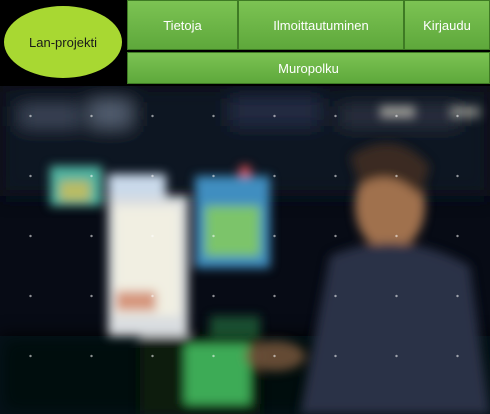 This screenshot has height=414, width=490. I want to click on nav-item-label: Kirjaudu, so click(447, 25).